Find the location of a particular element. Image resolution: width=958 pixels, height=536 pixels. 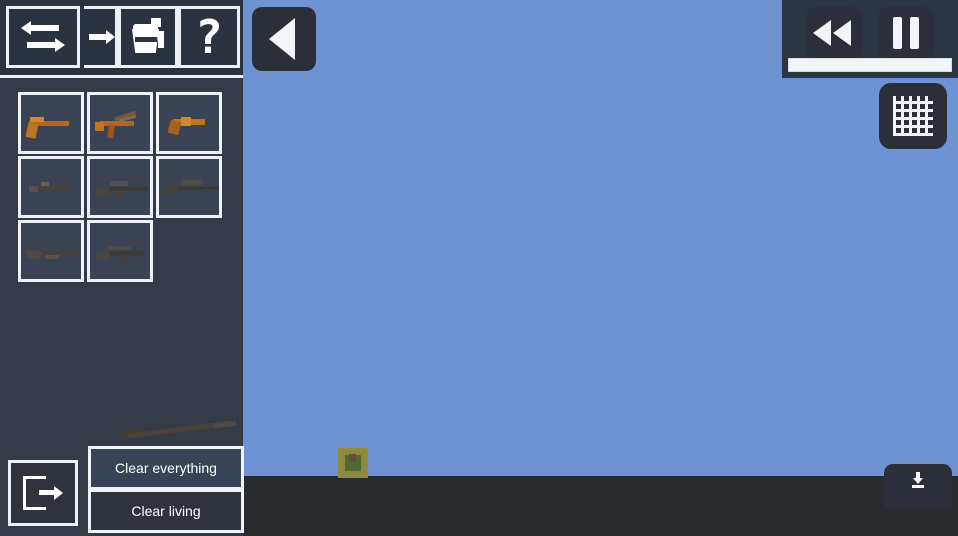

grid-toggle-button is located at coordinates (913, 116).